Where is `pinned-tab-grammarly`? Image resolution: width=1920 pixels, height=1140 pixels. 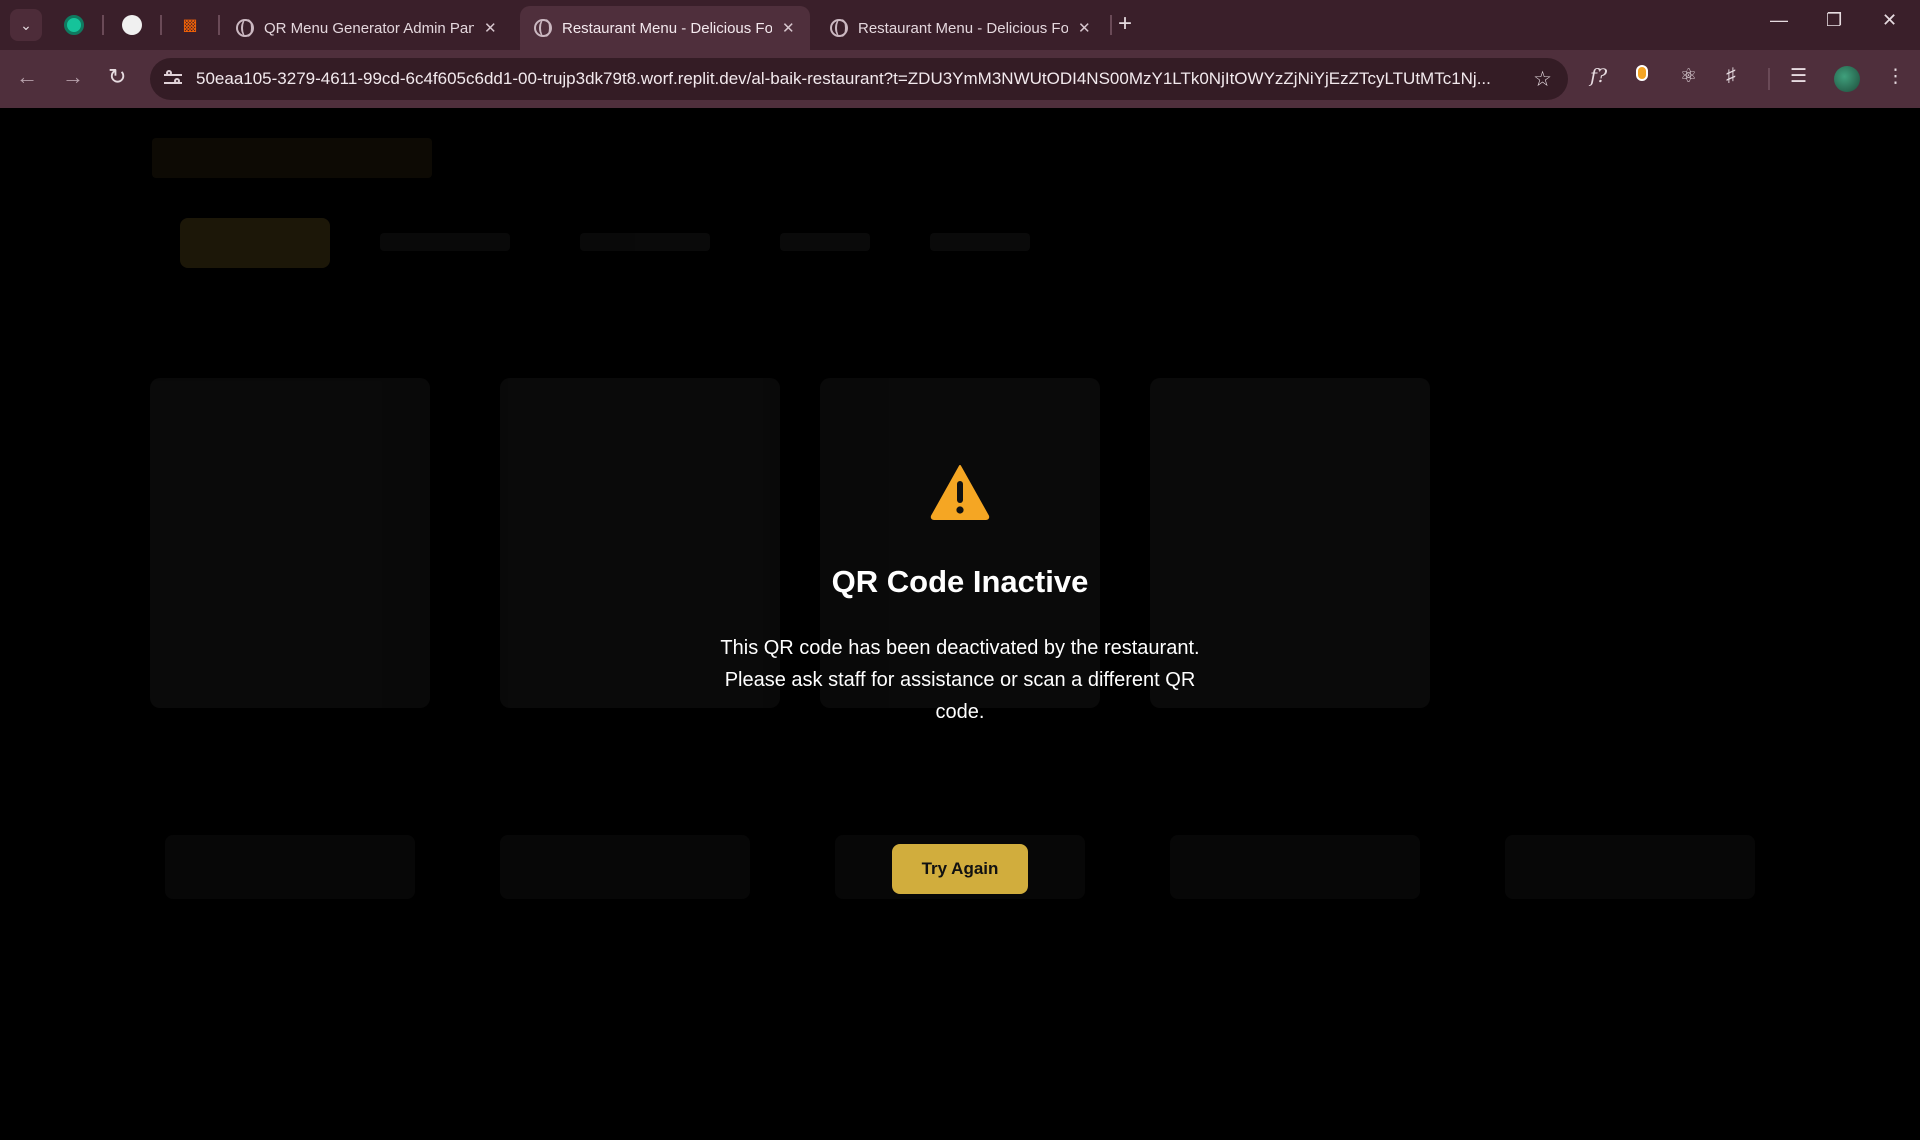 pinned-tab-grammarly is located at coordinates (74, 25).